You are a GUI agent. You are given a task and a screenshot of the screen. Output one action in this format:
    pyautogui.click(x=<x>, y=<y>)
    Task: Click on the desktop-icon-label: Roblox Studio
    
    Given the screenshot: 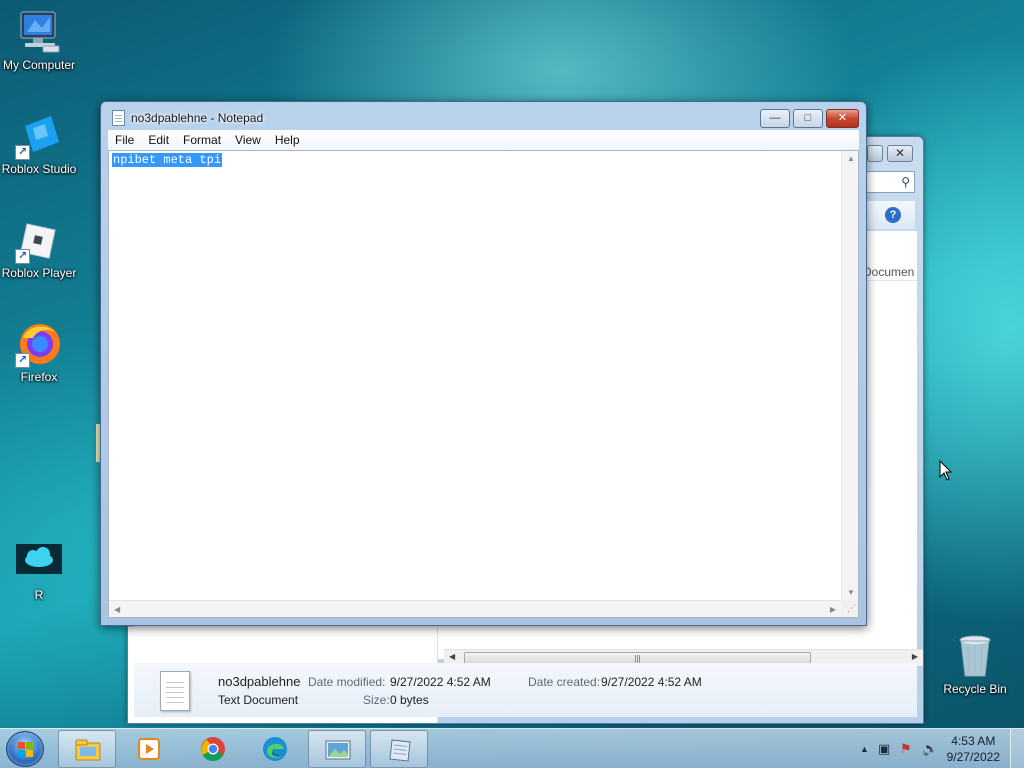 What is the action you would take?
    pyautogui.click(x=39, y=169)
    